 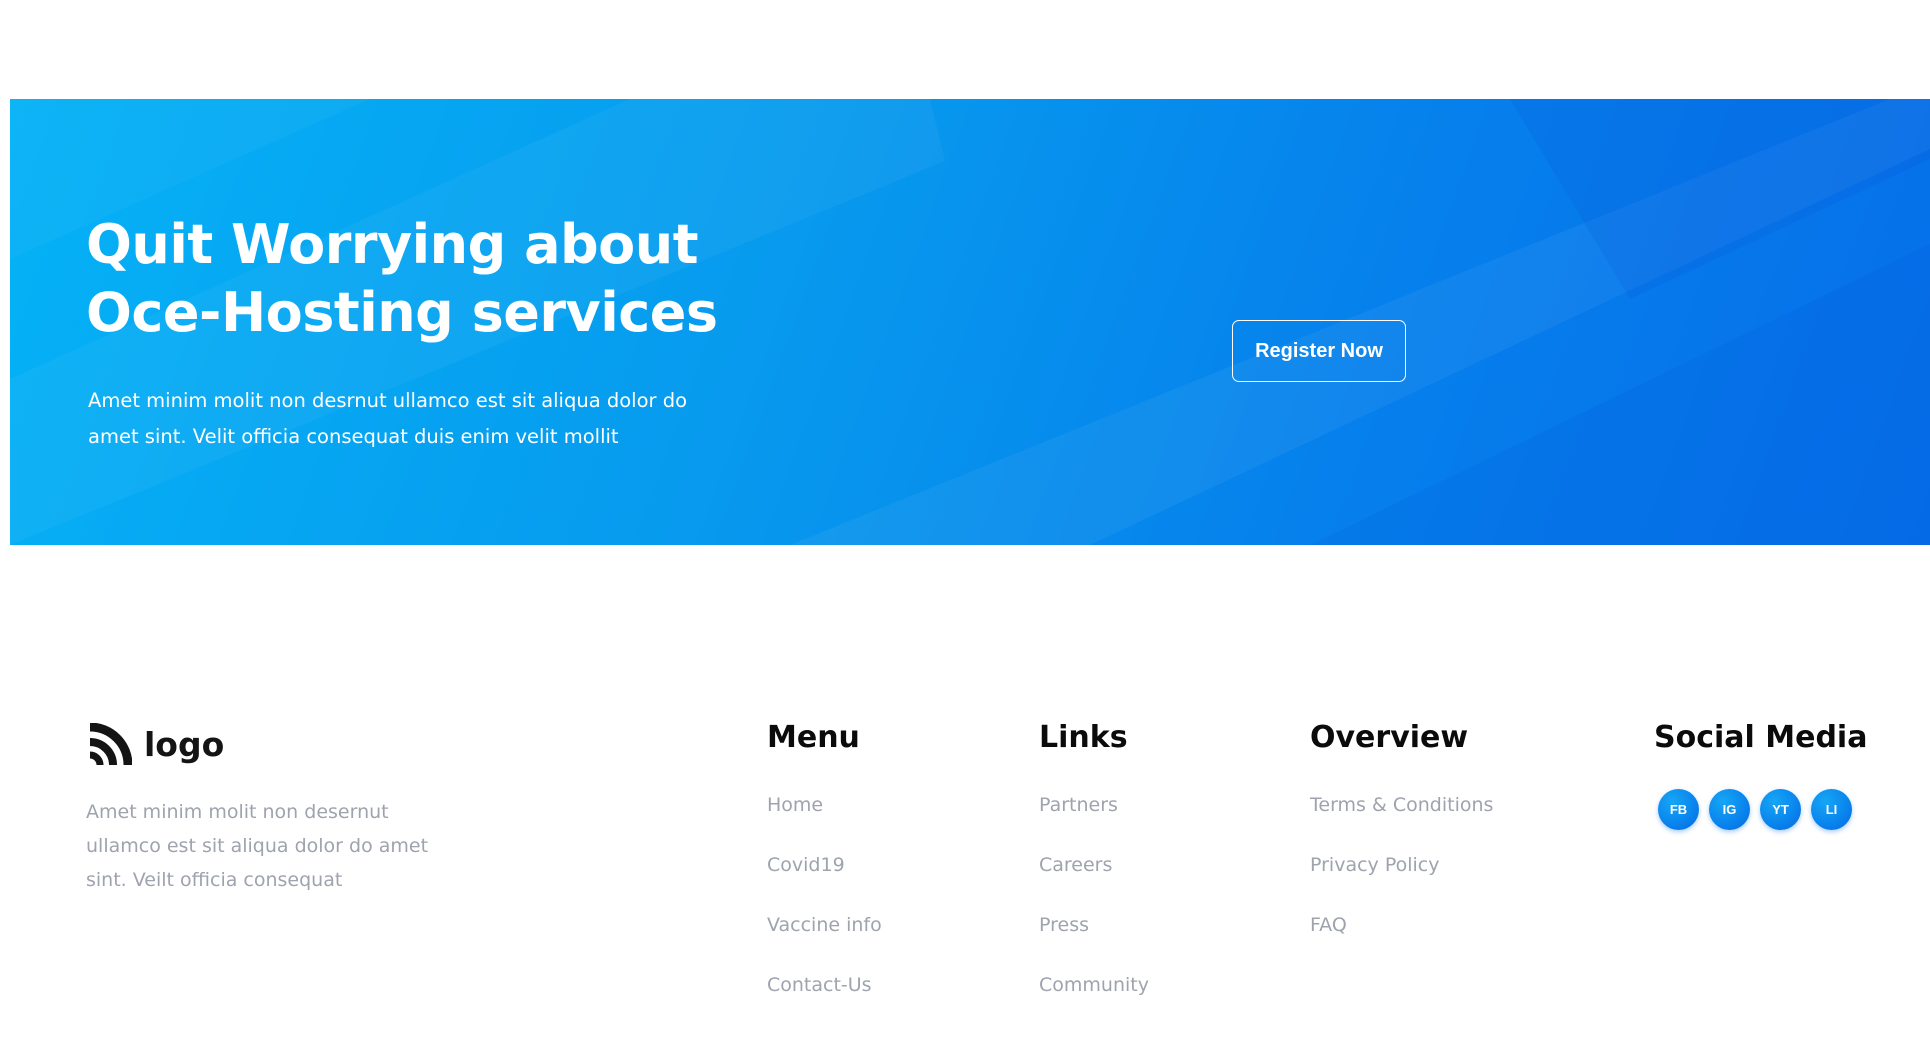 I want to click on footer-social-column: Social Media FB IG YT LI, so click(x=1760, y=774).